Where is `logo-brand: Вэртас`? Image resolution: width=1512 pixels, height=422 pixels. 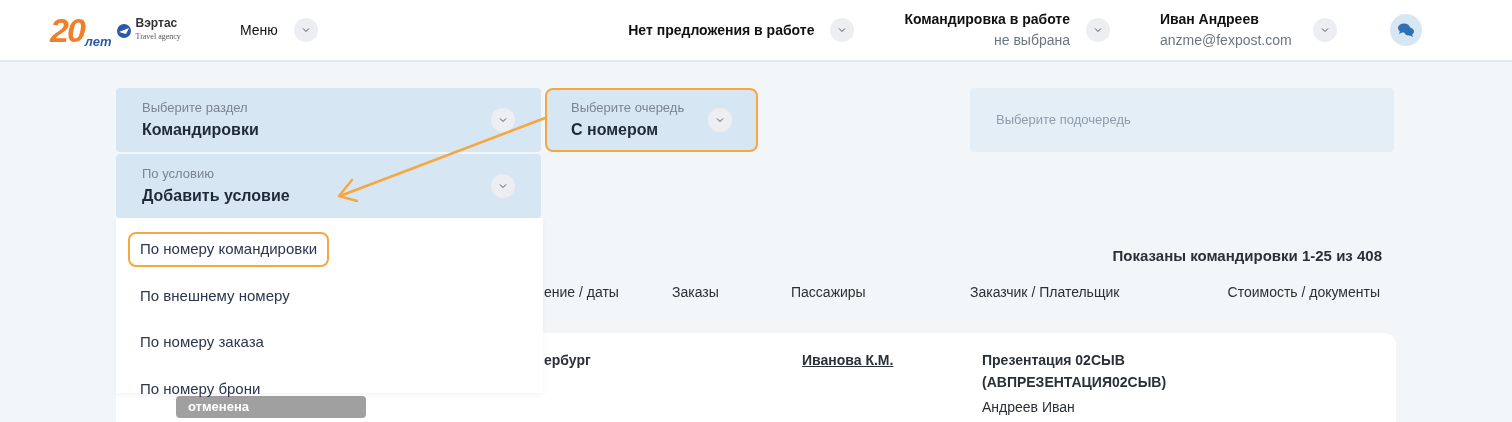
logo-brand: Вэртас is located at coordinates (157, 24).